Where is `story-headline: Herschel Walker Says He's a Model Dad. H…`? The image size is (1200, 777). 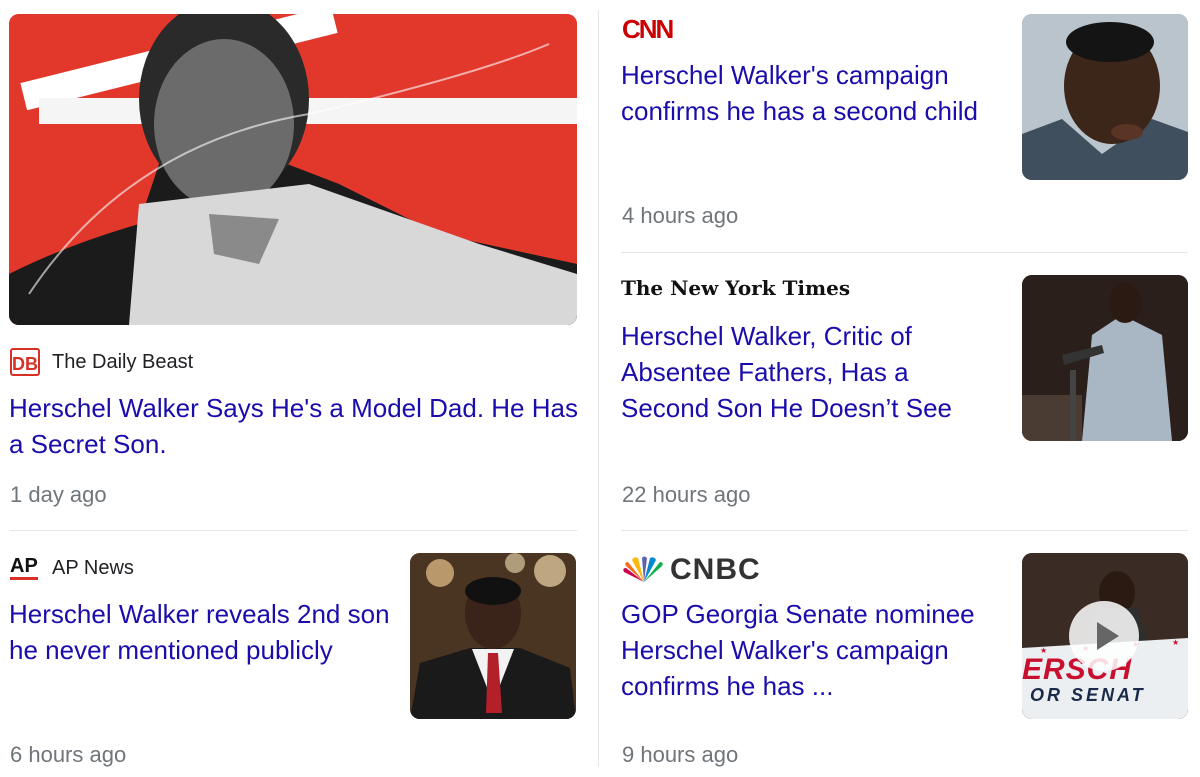
story-headline: Herschel Walker Says He's a Model Dad. H… is located at coordinates (299, 426).